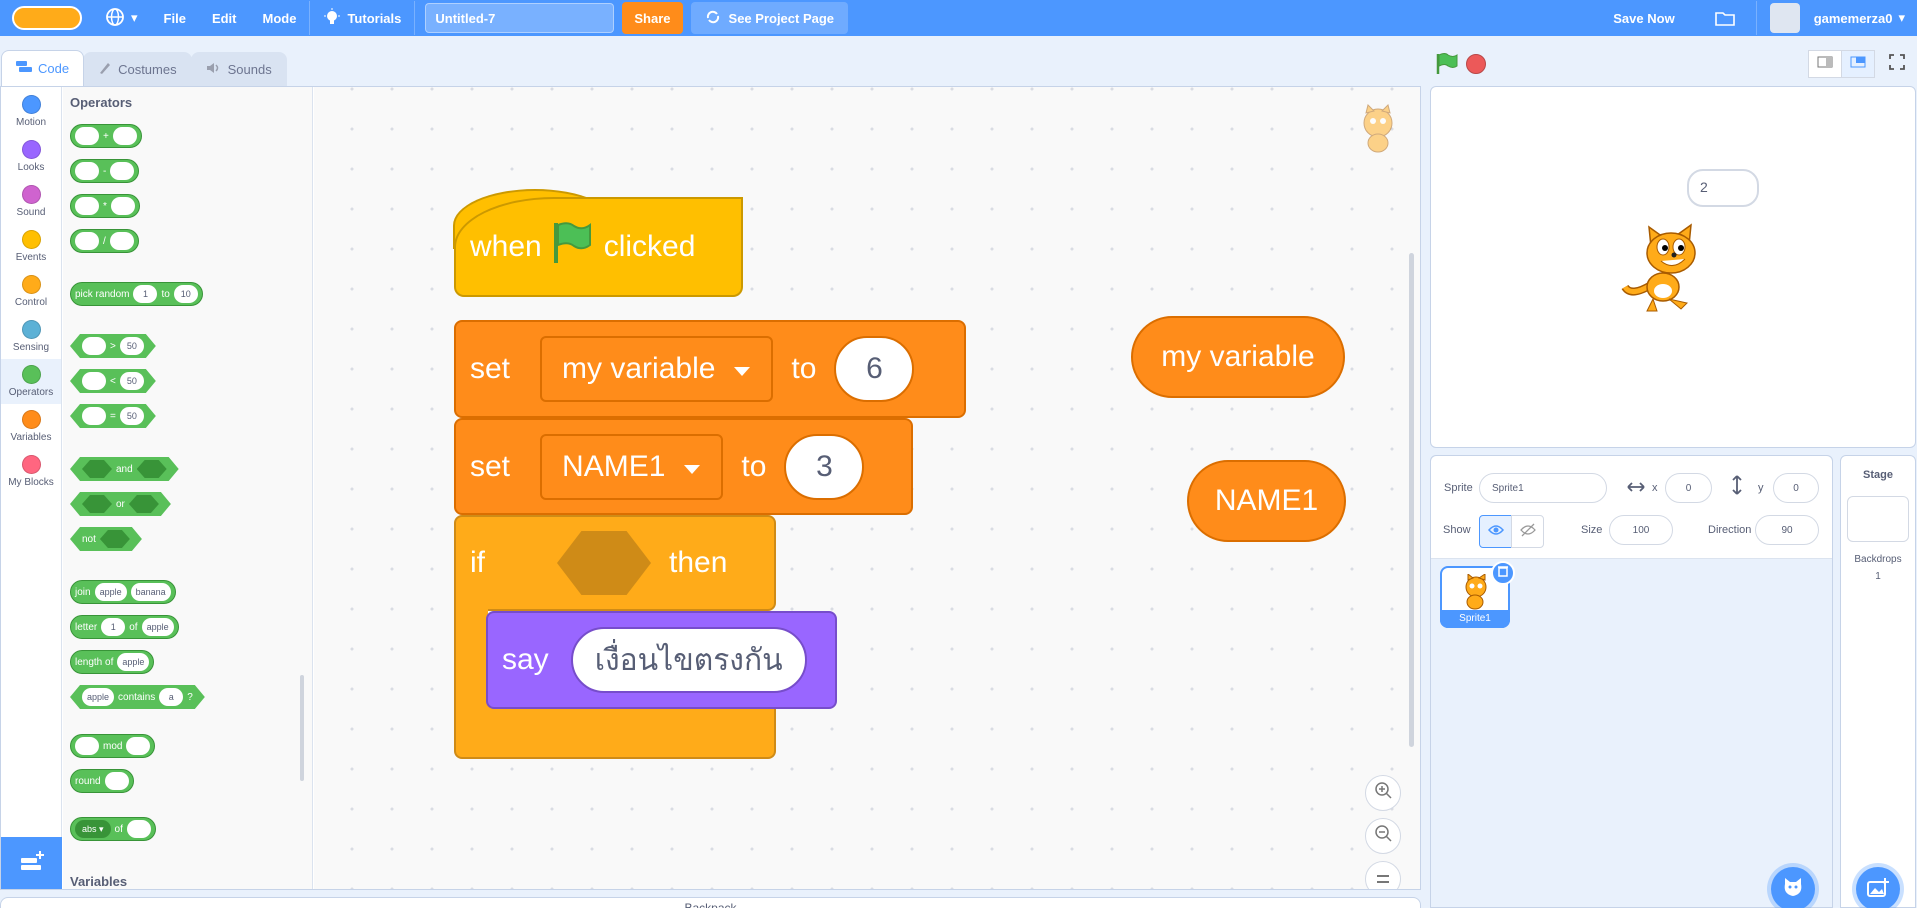 The width and height of the screenshot is (1917, 908). What do you see at coordinates (31, 111) in the screenshot?
I see `category-motion: Motion` at bounding box center [31, 111].